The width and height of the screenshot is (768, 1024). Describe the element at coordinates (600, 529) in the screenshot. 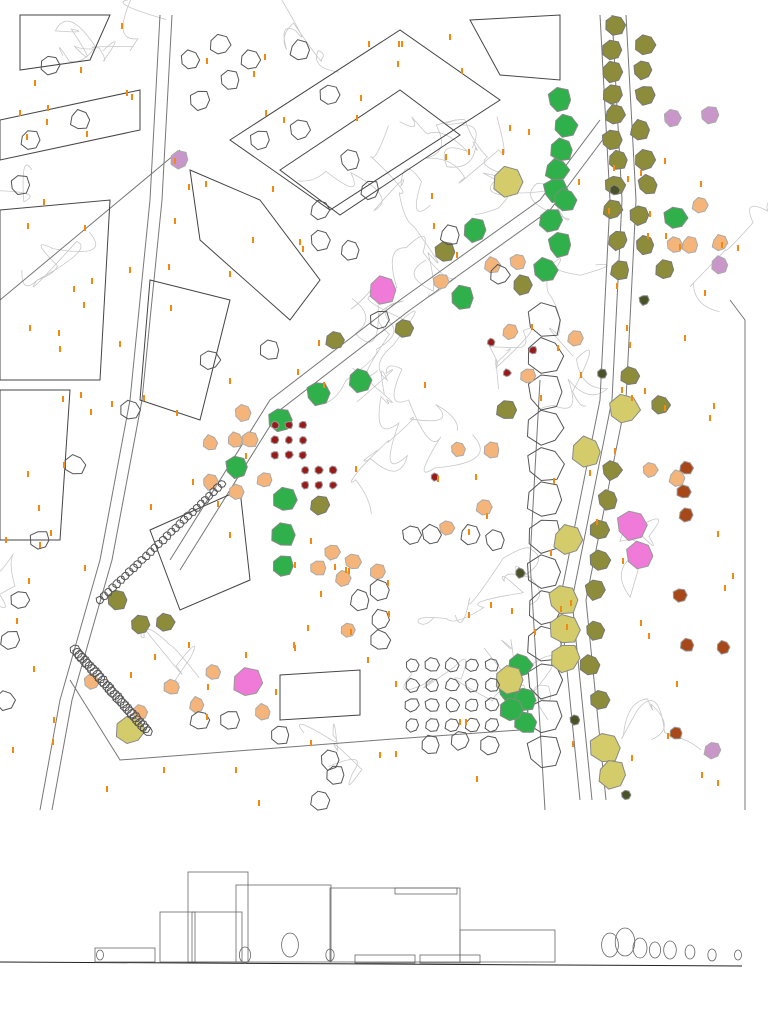

I see `tree-olive` at that location.